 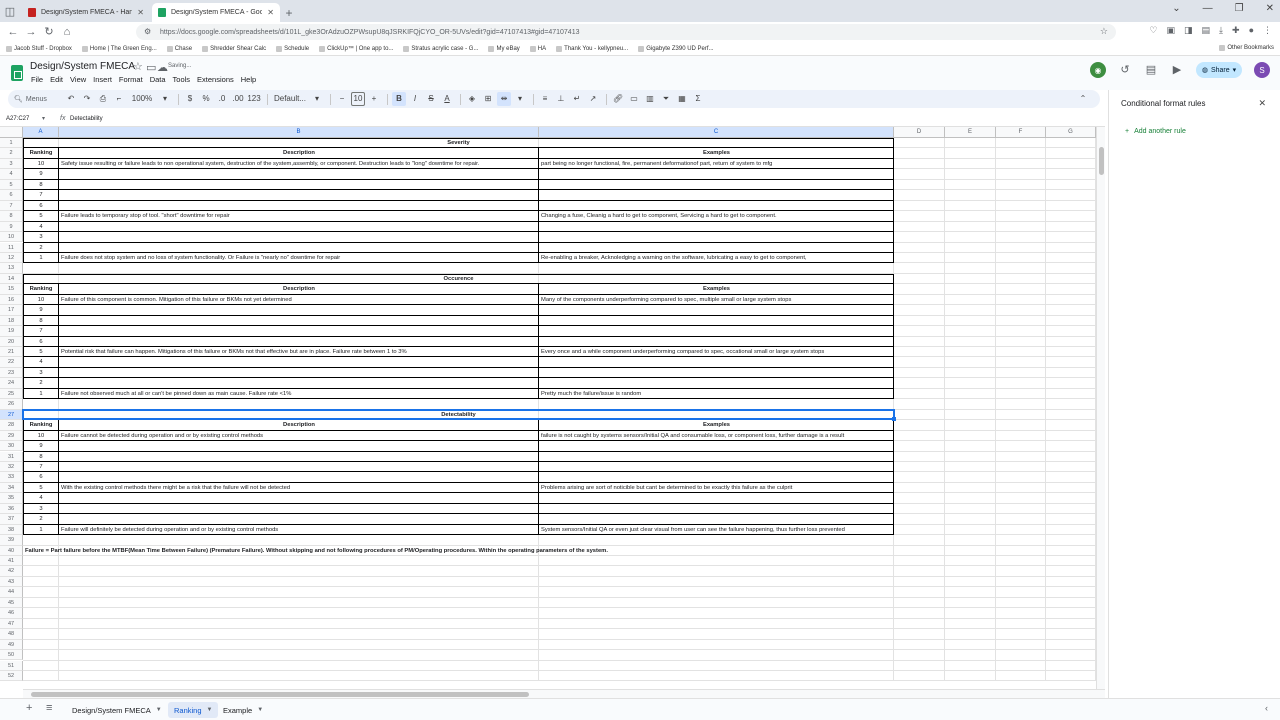 What do you see at coordinates (39, 99) in the screenshot?
I see `menus-search: 🔍︎ Menus` at bounding box center [39, 99].